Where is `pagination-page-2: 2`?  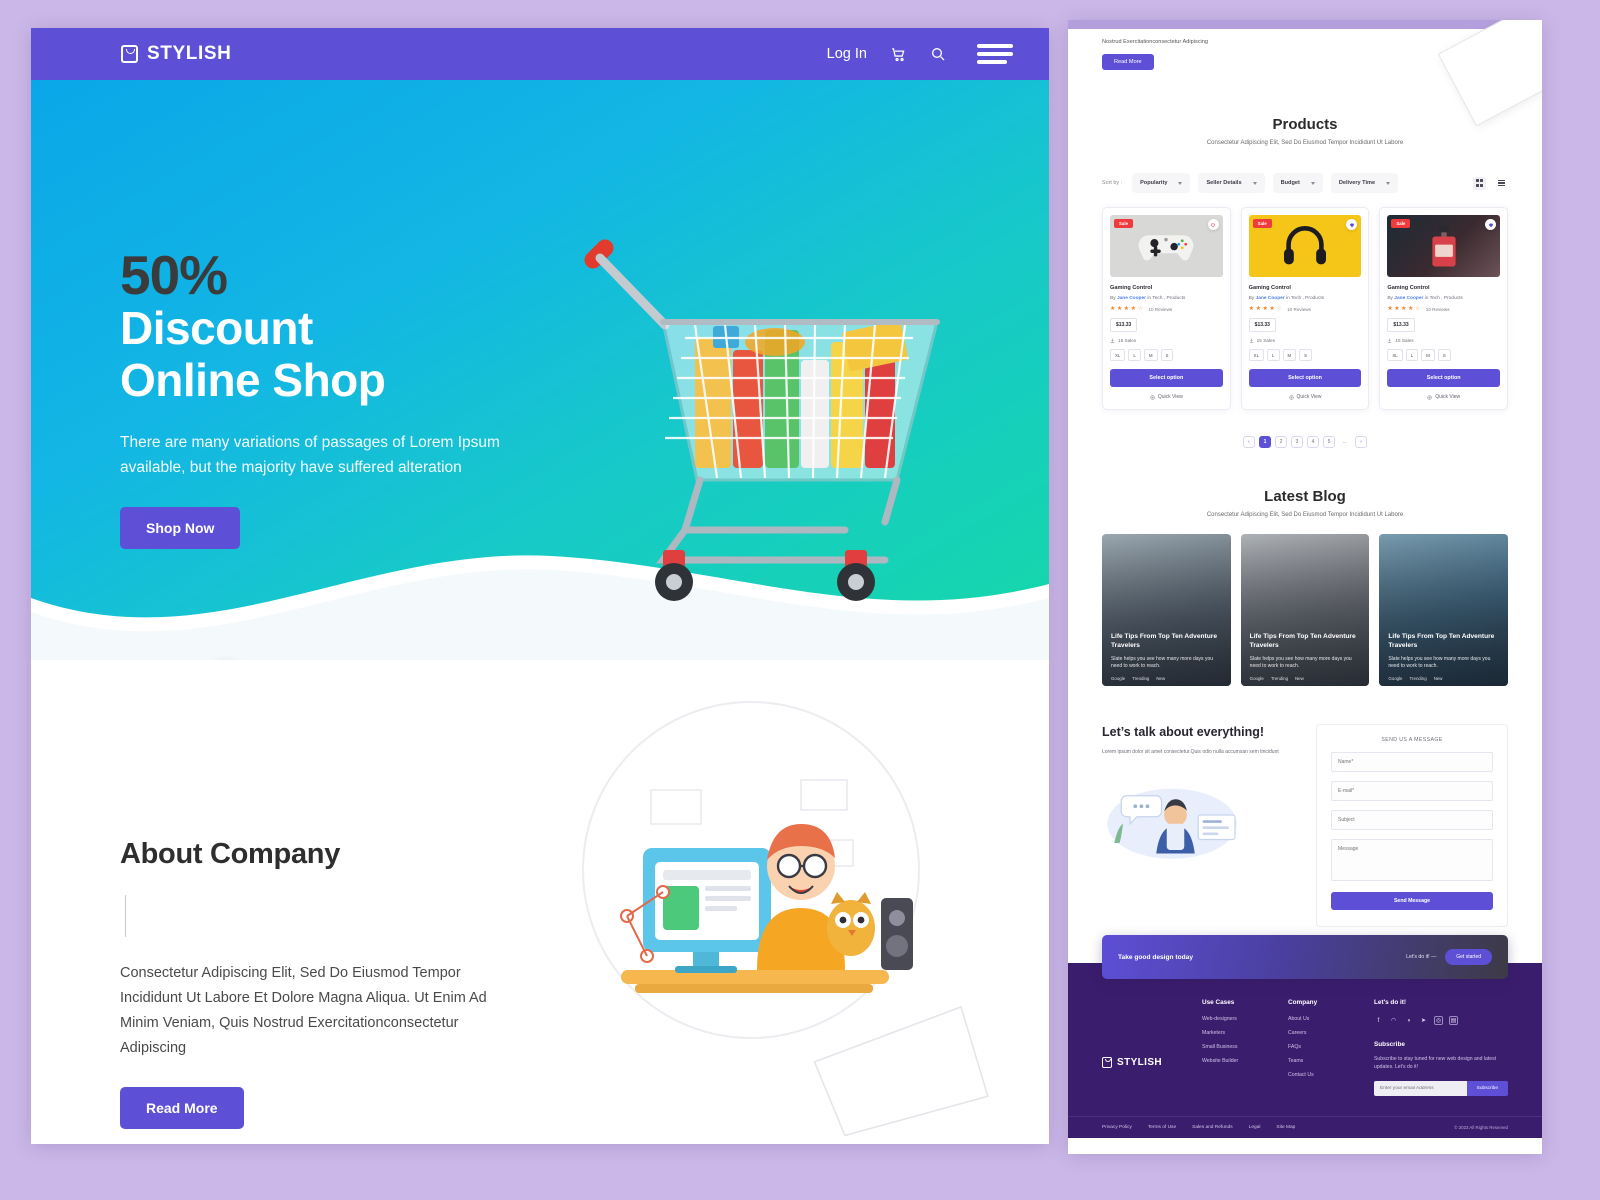 pagination-page-2: 2 is located at coordinates (1281, 442).